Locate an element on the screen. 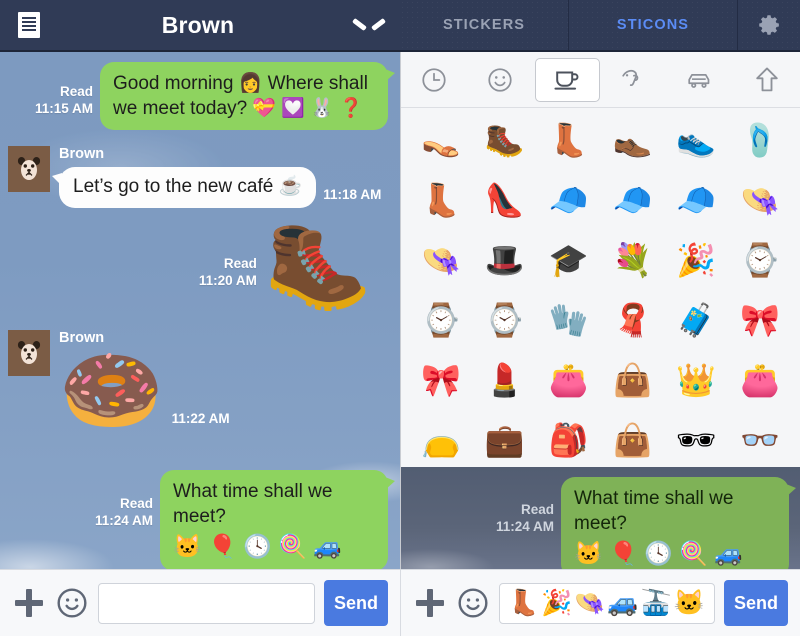  timestamp: 11:20 AM is located at coordinates (227, 281).